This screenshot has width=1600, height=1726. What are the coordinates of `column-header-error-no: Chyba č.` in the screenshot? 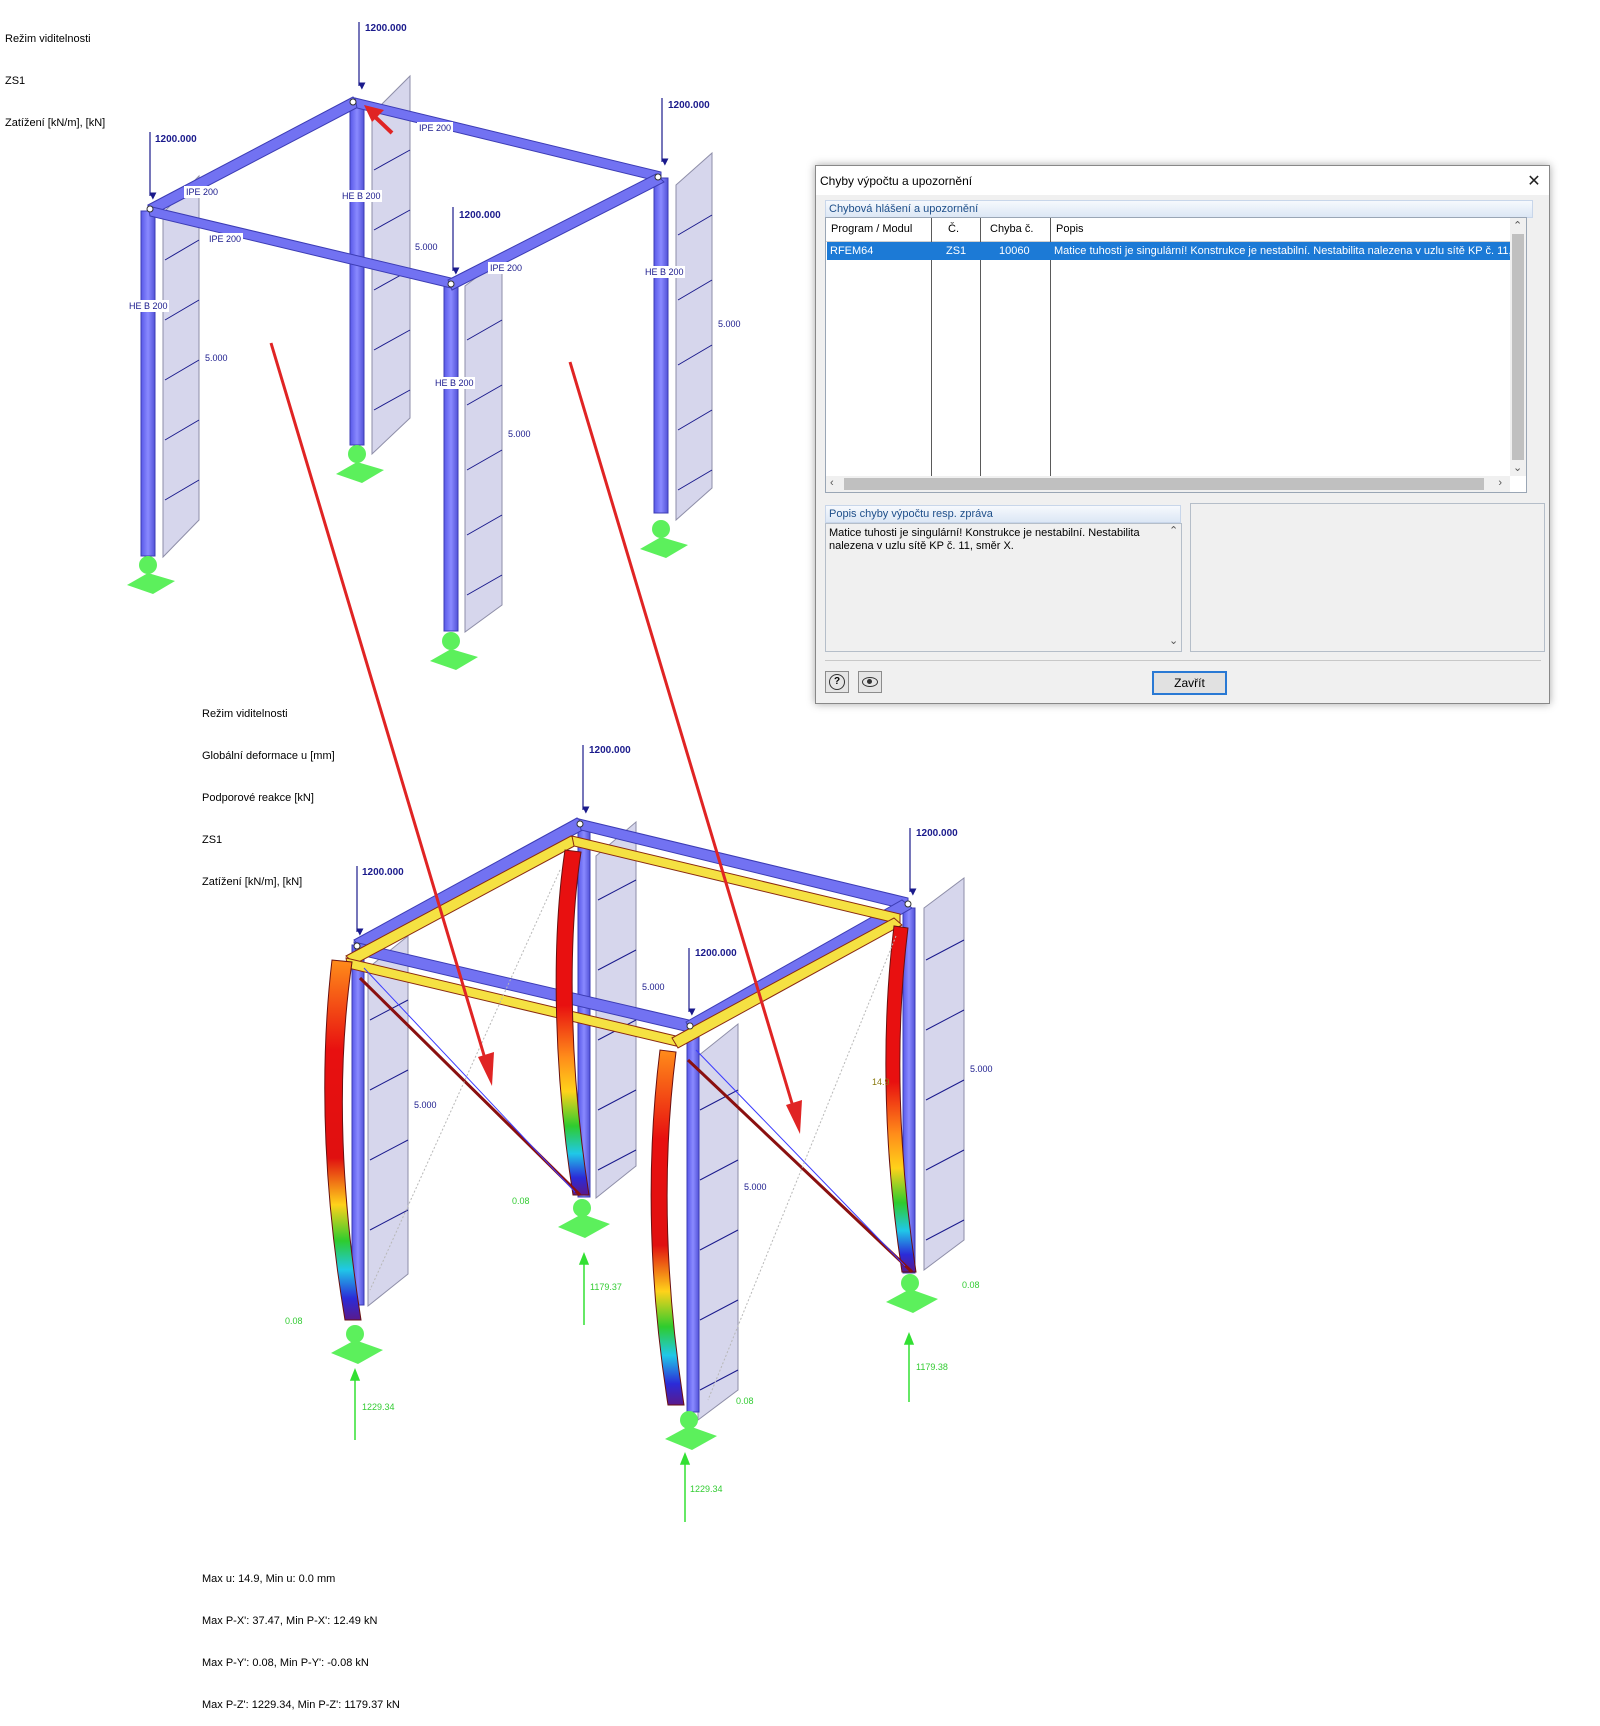 It's located at (1011, 229).